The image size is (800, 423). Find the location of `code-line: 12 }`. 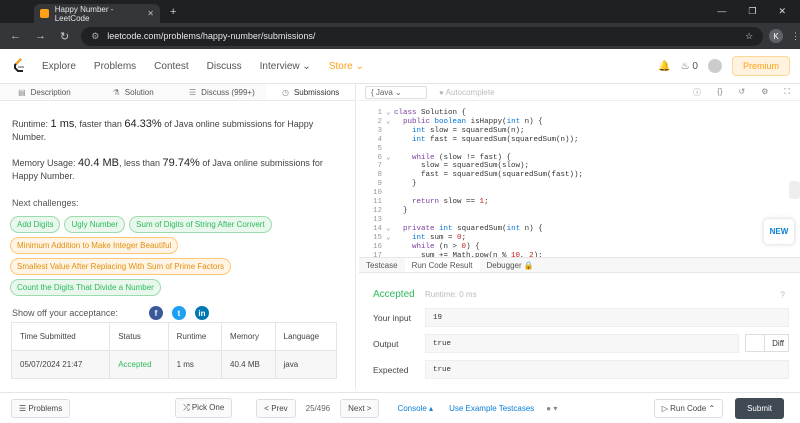

code-line: 12 } is located at coordinates (564, 211).